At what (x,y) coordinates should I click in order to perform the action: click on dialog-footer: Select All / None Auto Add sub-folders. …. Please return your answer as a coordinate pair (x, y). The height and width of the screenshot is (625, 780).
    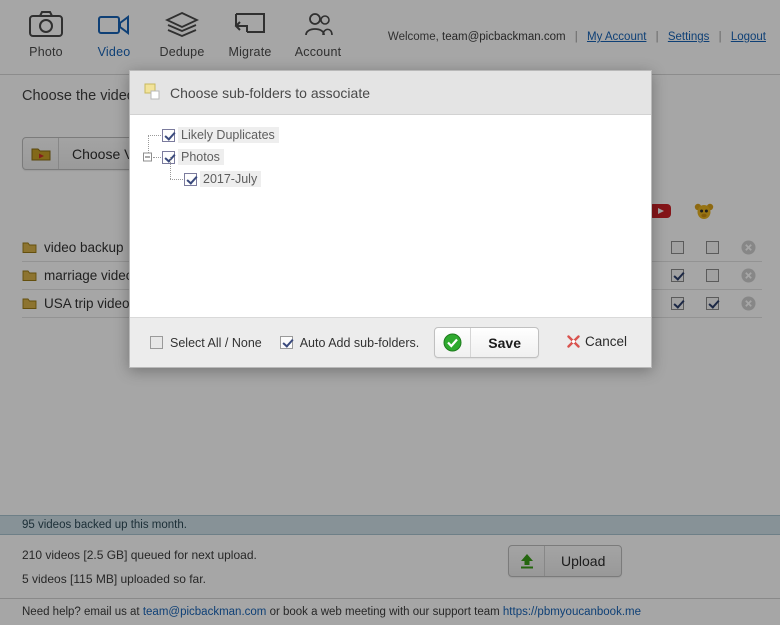
    Looking at the image, I should click on (390, 342).